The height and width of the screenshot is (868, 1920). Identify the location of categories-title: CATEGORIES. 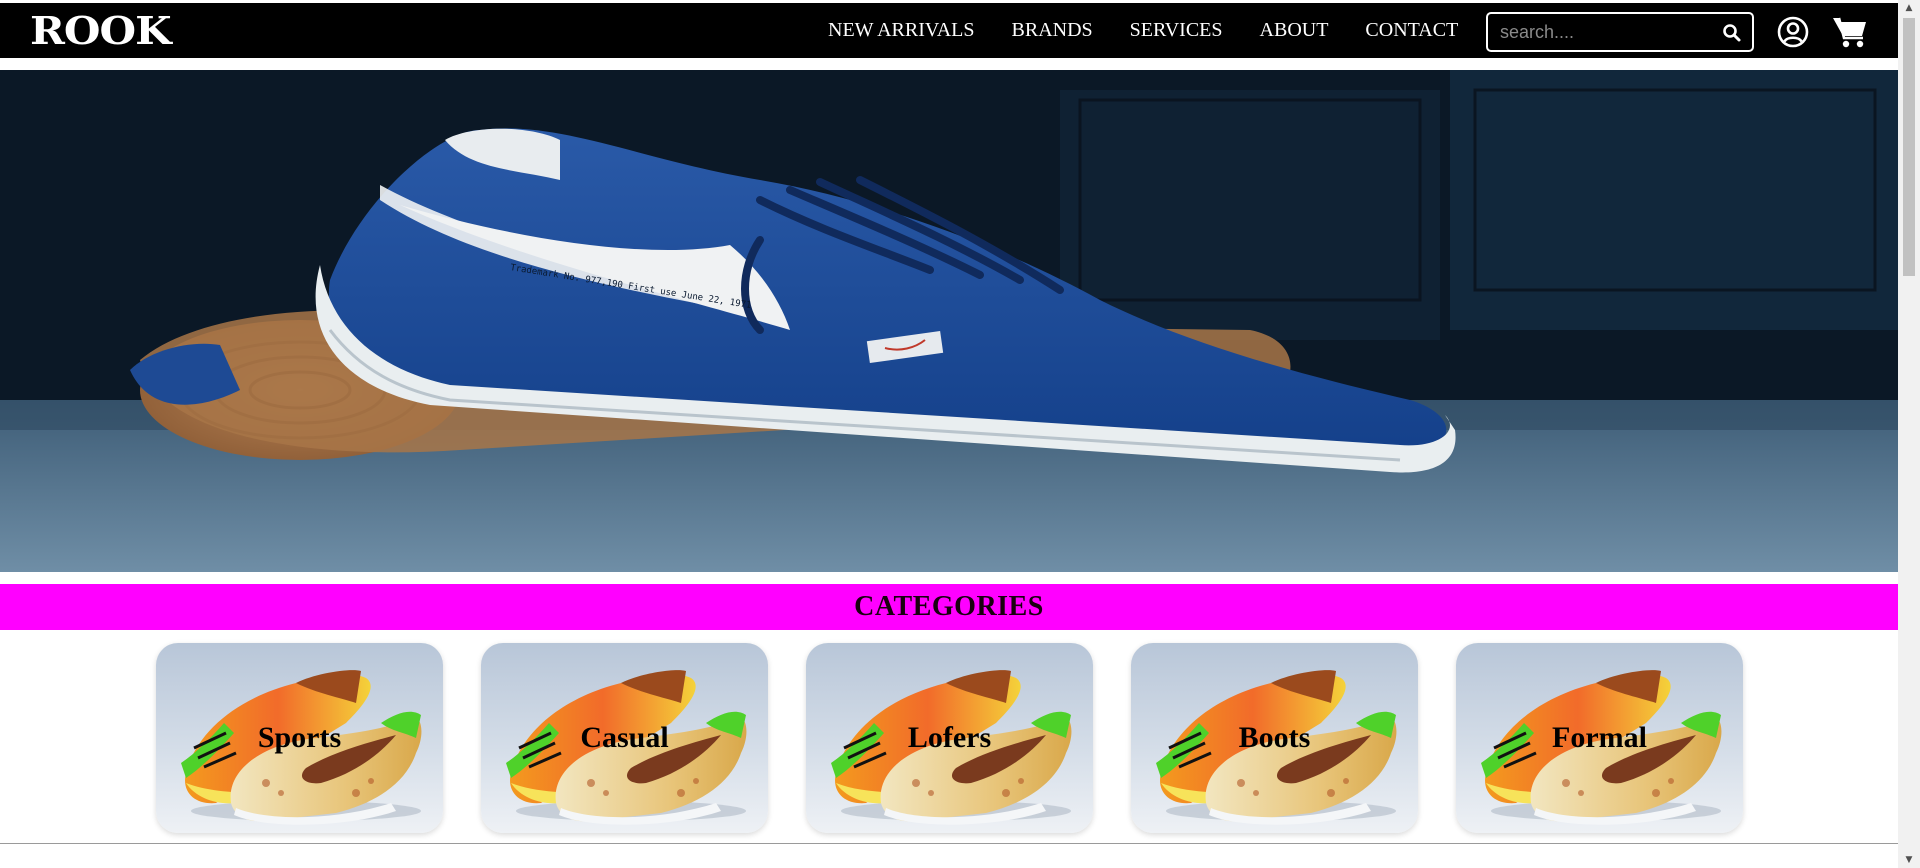
(949, 606).